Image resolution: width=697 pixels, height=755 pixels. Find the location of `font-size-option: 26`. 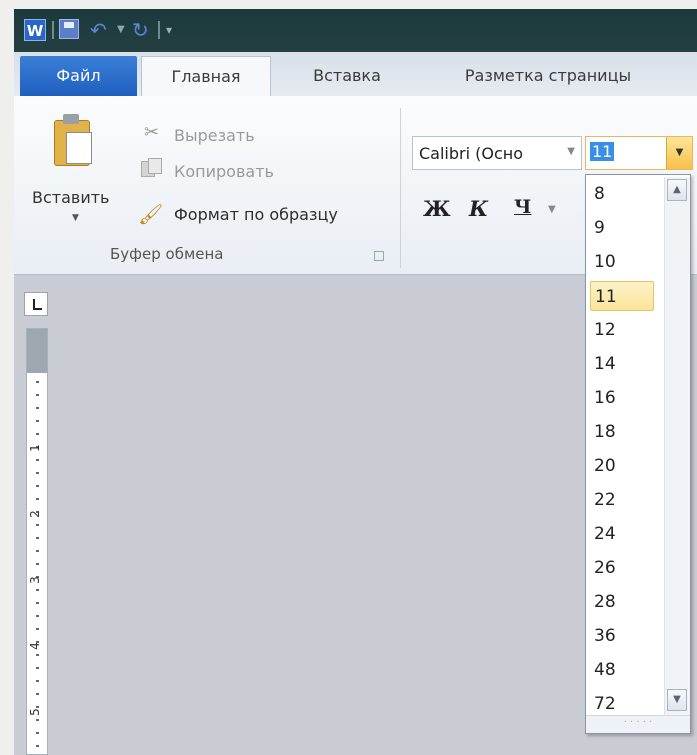

font-size-option: 26 is located at coordinates (622, 568).